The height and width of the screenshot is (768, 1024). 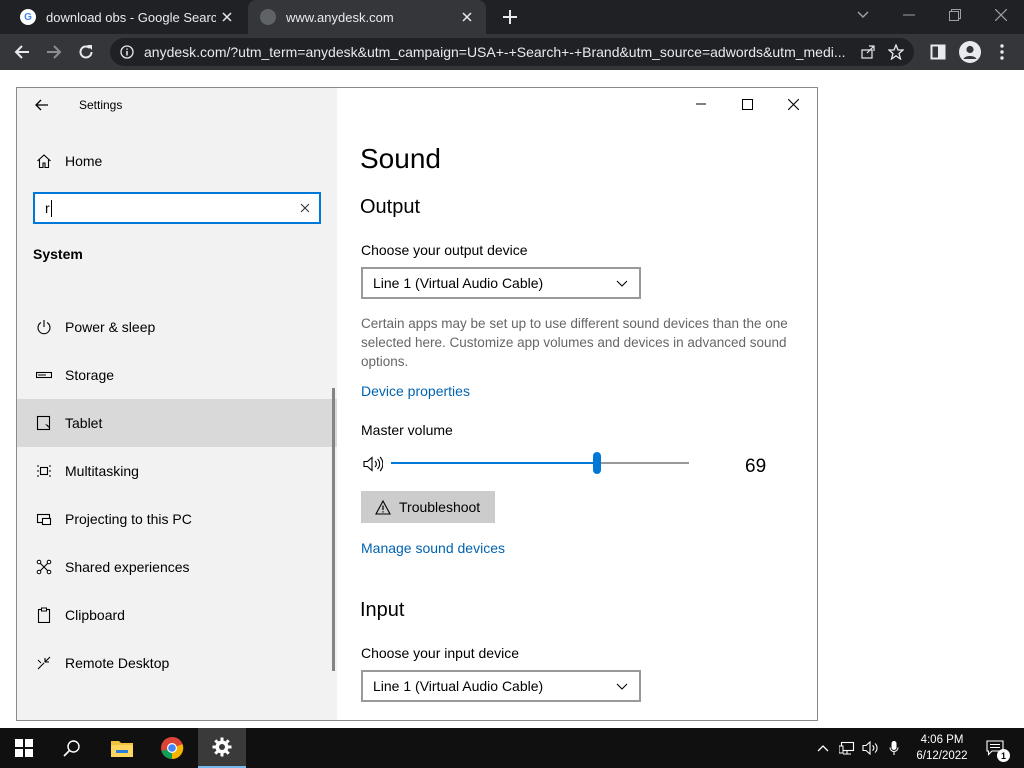 What do you see at coordinates (863, 15) in the screenshot?
I see `tab-search-icon` at bounding box center [863, 15].